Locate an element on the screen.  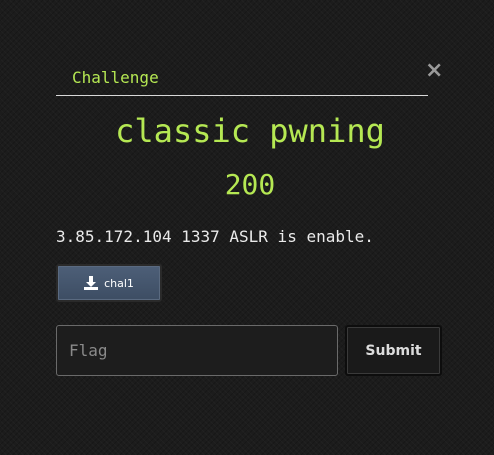
file-download-label: chal1 is located at coordinates (119, 283).